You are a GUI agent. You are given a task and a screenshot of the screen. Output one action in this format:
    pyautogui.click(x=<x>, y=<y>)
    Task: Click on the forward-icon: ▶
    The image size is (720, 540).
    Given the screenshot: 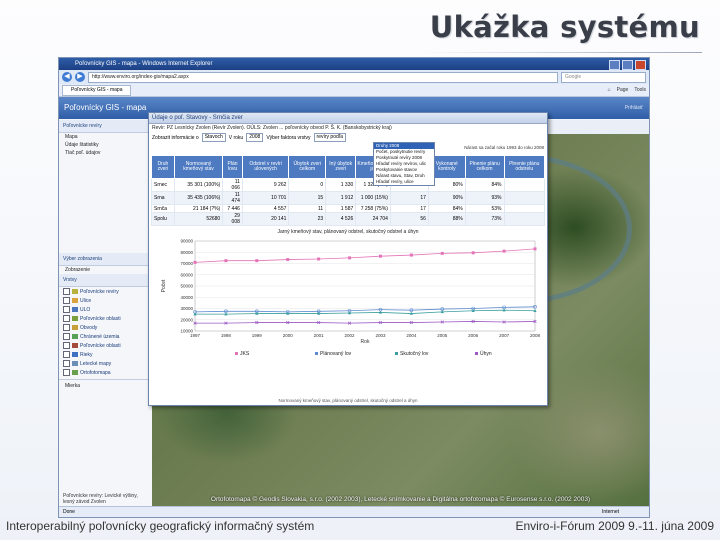 What is the action you would take?
    pyautogui.click(x=80, y=77)
    